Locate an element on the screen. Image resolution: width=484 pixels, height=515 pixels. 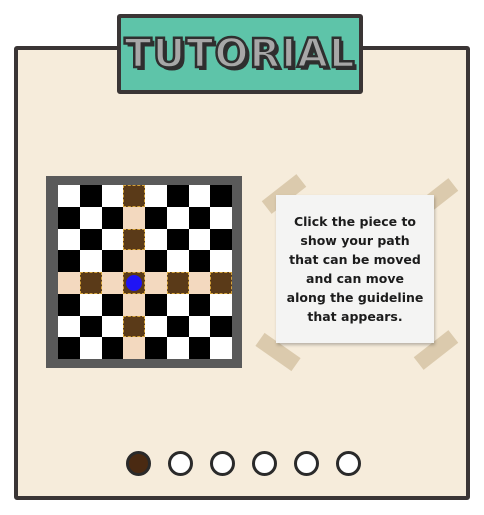
title-banner: TUTORIAL is located at coordinates (240, 54).